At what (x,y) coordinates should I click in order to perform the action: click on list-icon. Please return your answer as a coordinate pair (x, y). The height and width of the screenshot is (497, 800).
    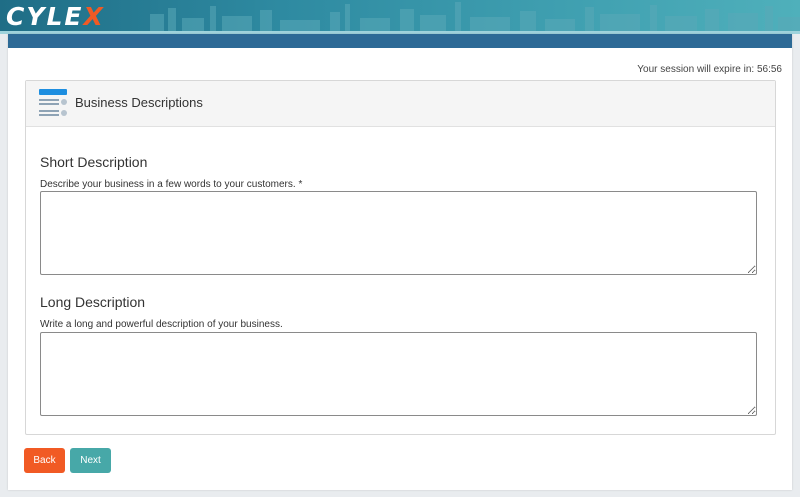
    Looking at the image, I should click on (53, 102).